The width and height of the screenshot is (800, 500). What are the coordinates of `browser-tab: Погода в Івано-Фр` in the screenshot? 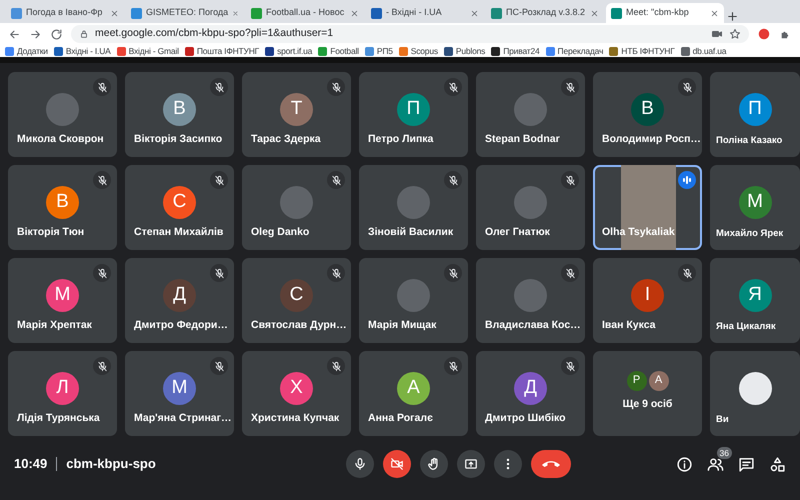 It's located at (65, 13).